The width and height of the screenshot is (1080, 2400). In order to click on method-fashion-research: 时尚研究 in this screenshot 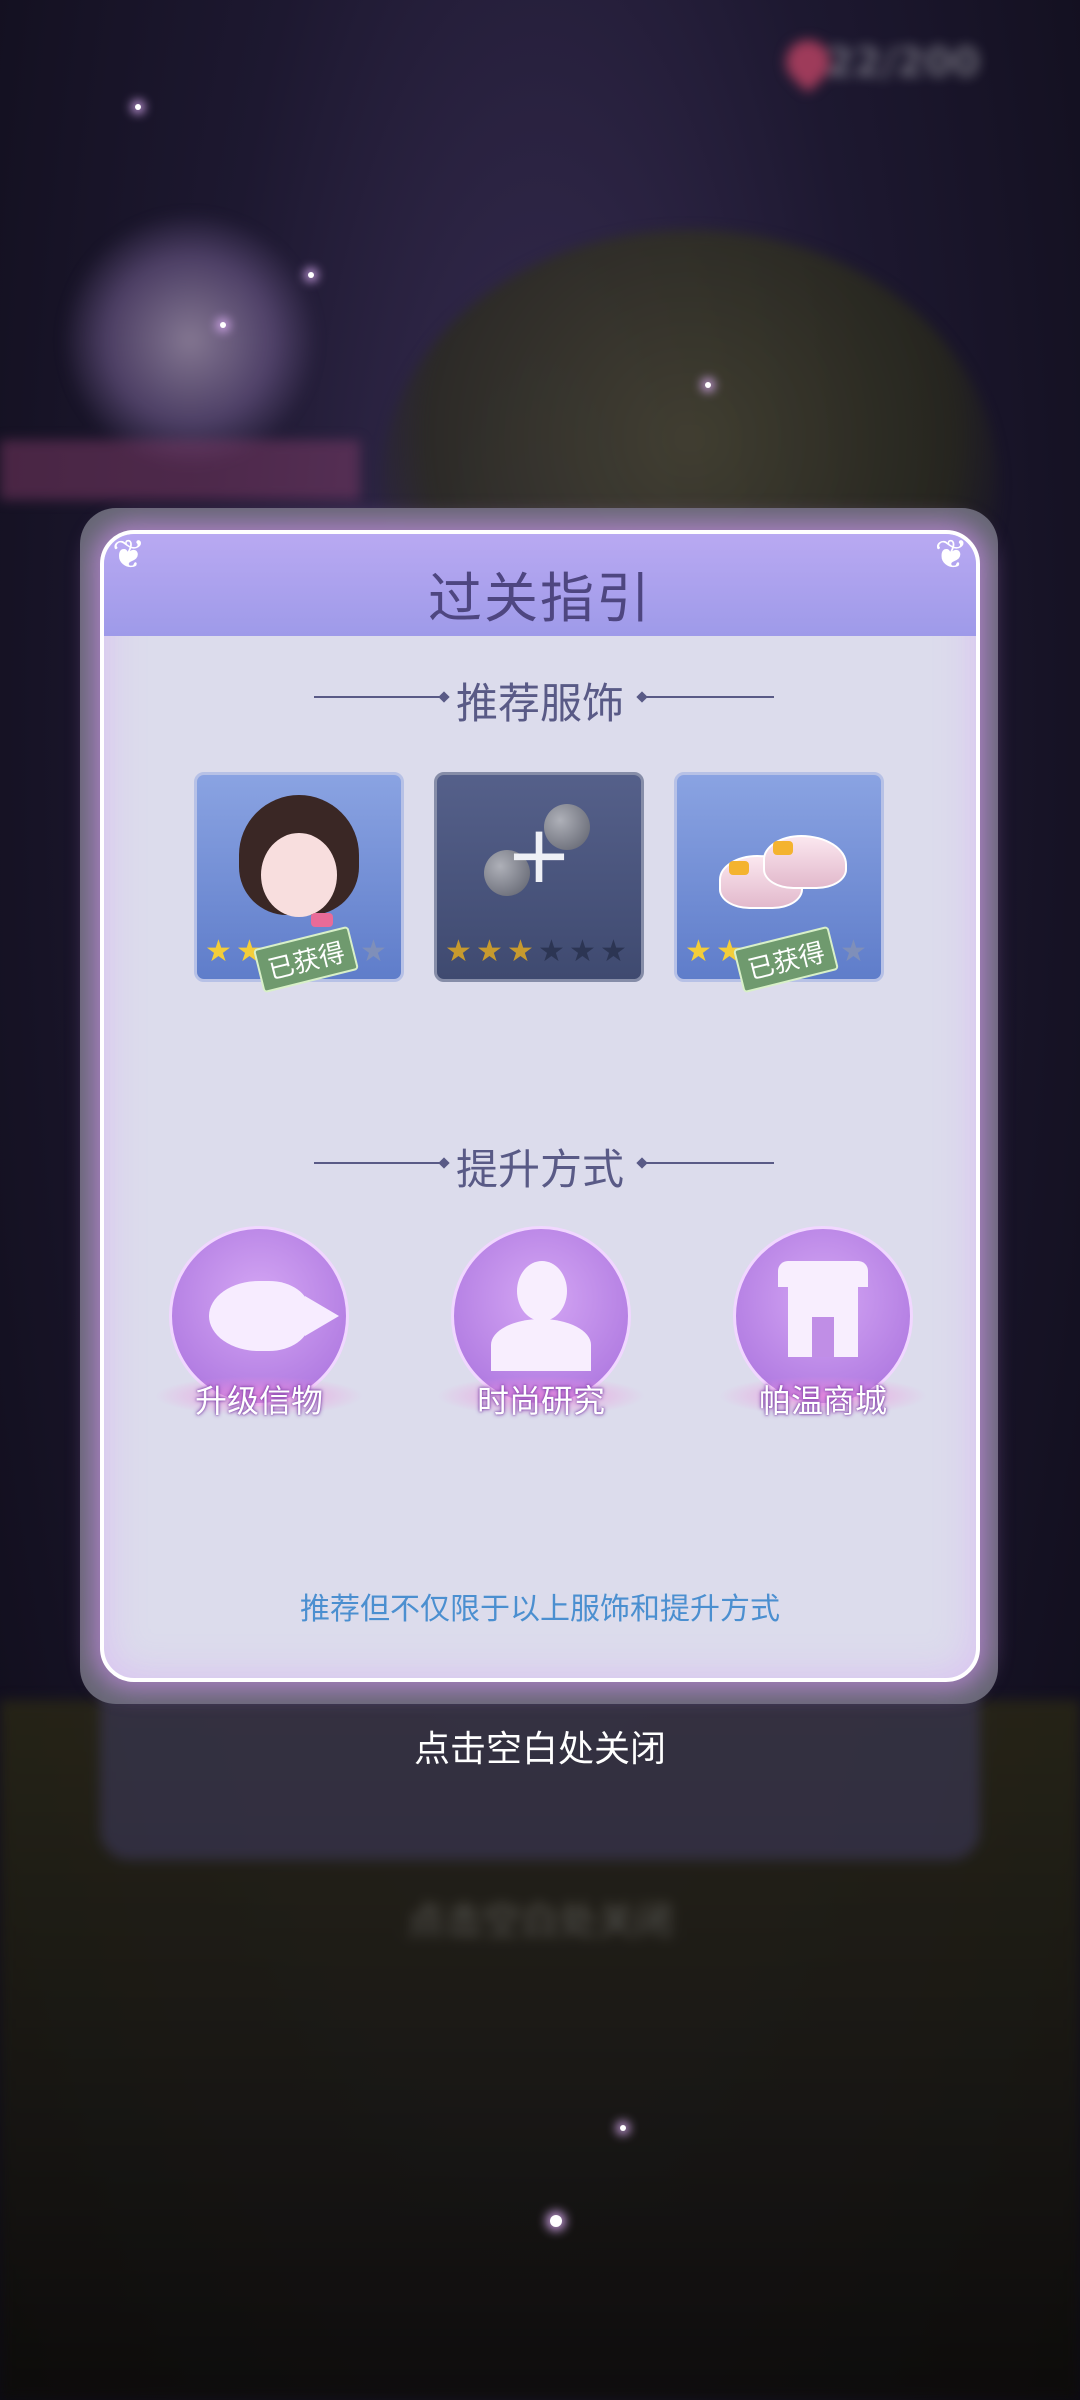, I will do `click(541, 1326)`.